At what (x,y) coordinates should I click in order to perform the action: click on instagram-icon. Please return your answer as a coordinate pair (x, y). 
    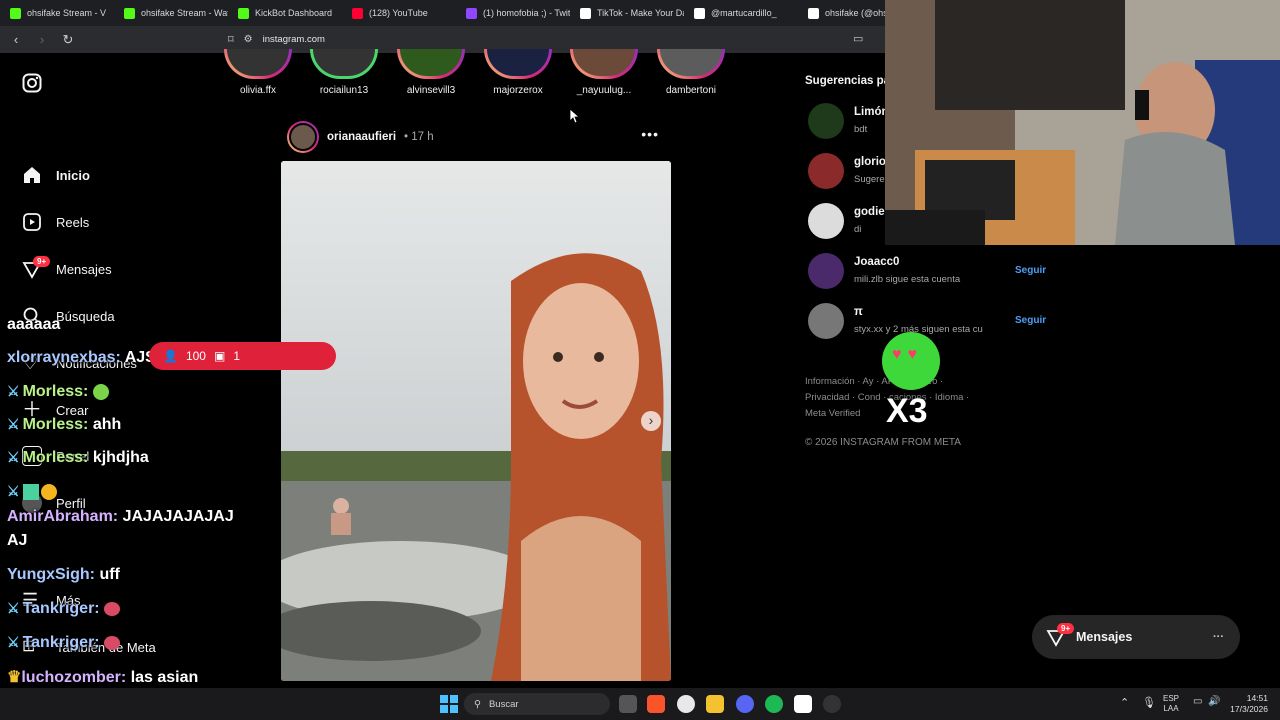
    Looking at the image, I should click on (32, 83).